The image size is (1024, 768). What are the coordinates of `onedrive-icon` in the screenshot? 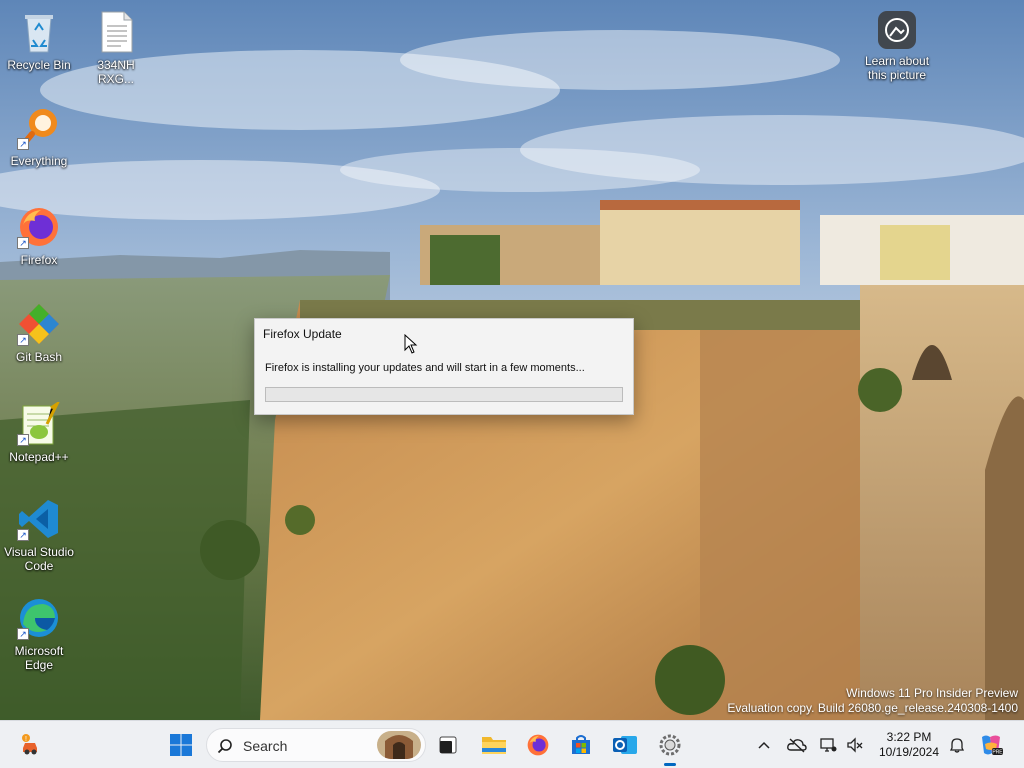 It's located at (797, 745).